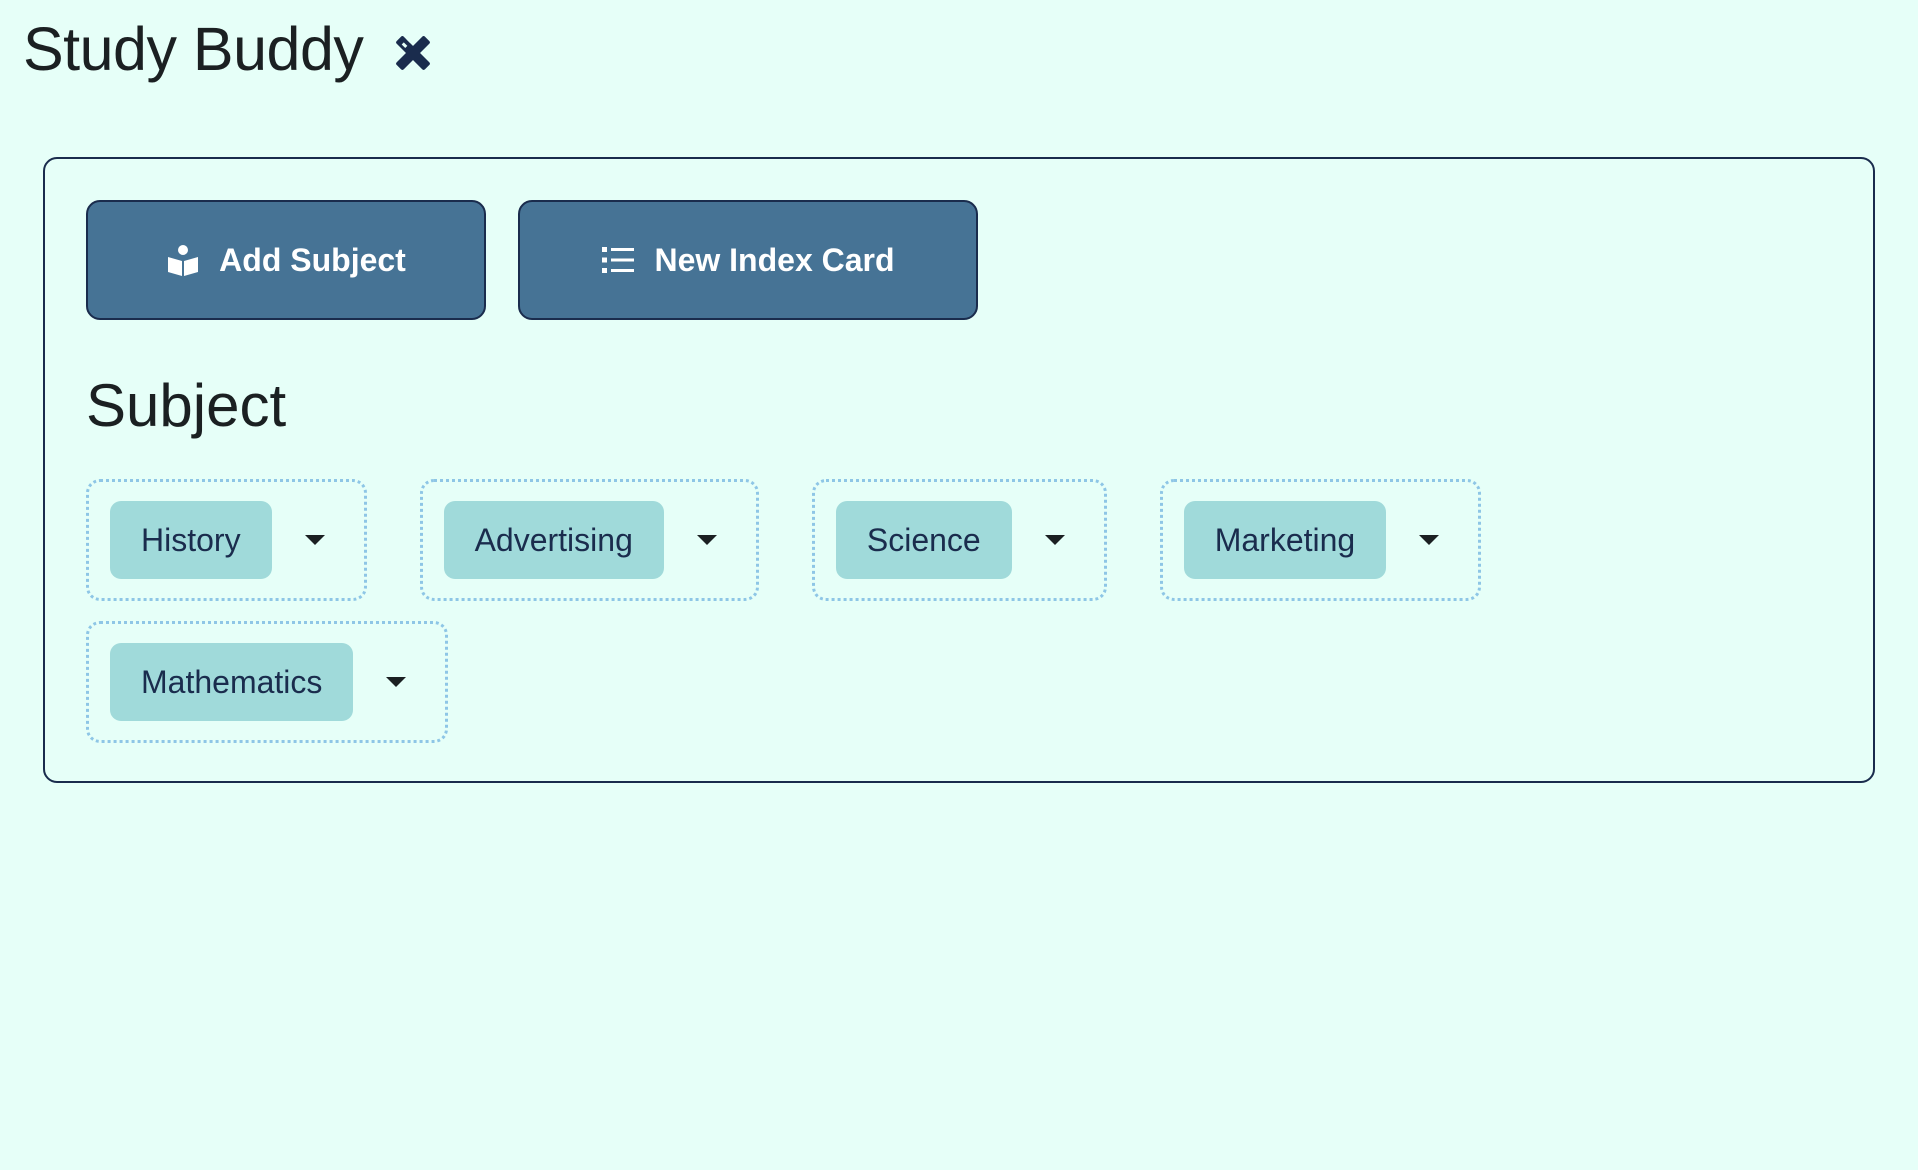 The image size is (1918, 1170). I want to click on subject-item-science: Science, so click(959, 540).